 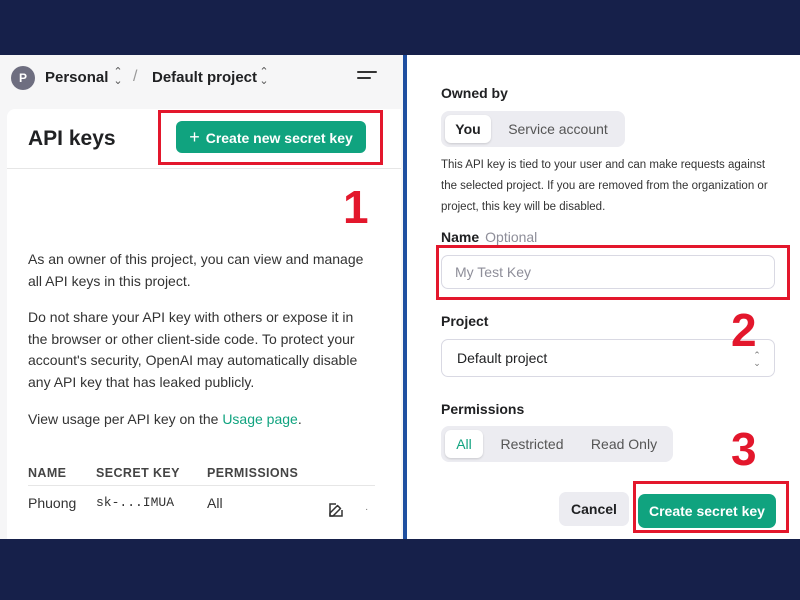 I want to click on optional-hint: Optional, so click(x=511, y=237).